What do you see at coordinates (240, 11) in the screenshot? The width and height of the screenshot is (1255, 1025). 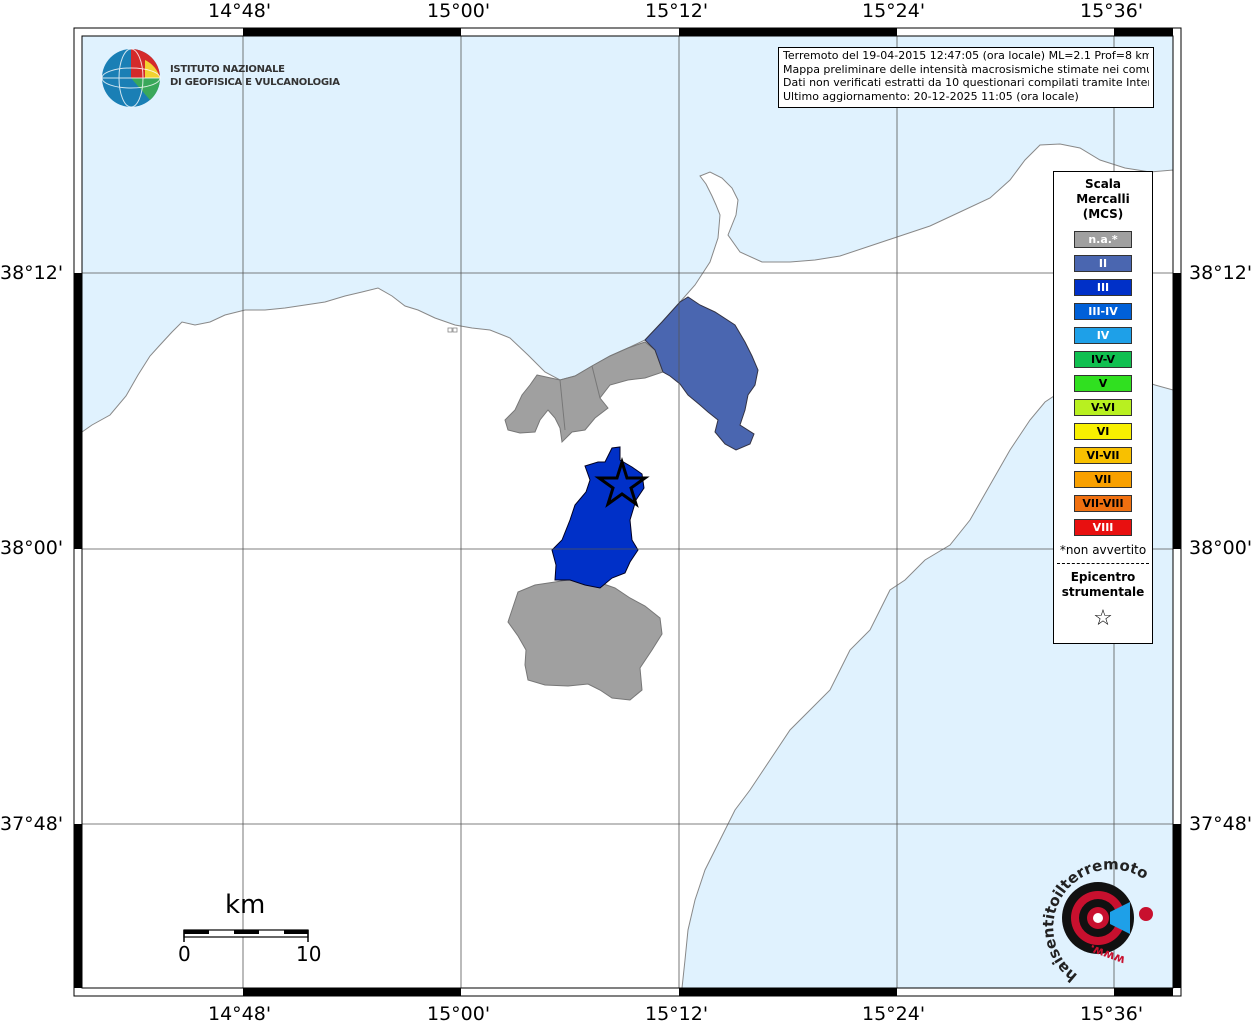 I see `lon-tick-top-1: 14°48'` at bounding box center [240, 11].